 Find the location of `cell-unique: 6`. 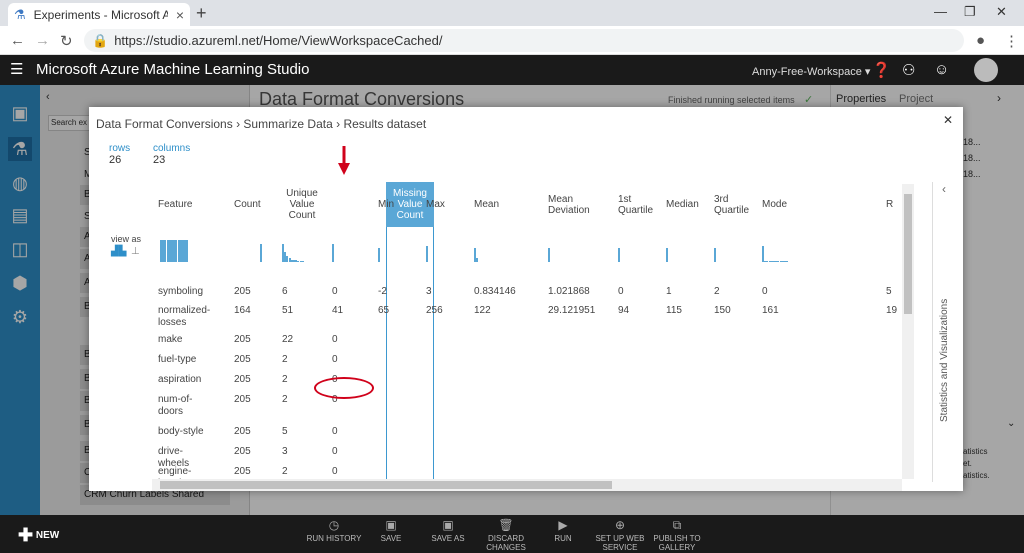

cell-unique: 6 is located at coordinates (285, 291).